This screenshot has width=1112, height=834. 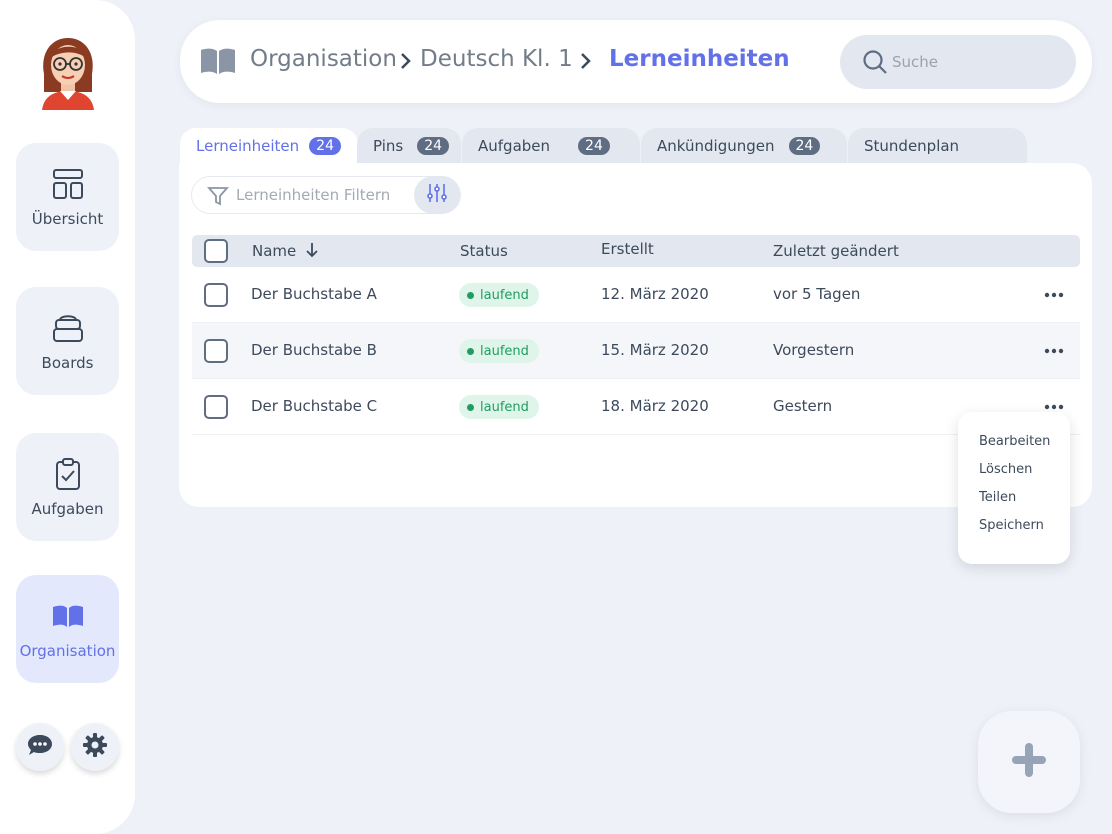 I want to click on sidebar-item-label: Boards, so click(x=67, y=363).